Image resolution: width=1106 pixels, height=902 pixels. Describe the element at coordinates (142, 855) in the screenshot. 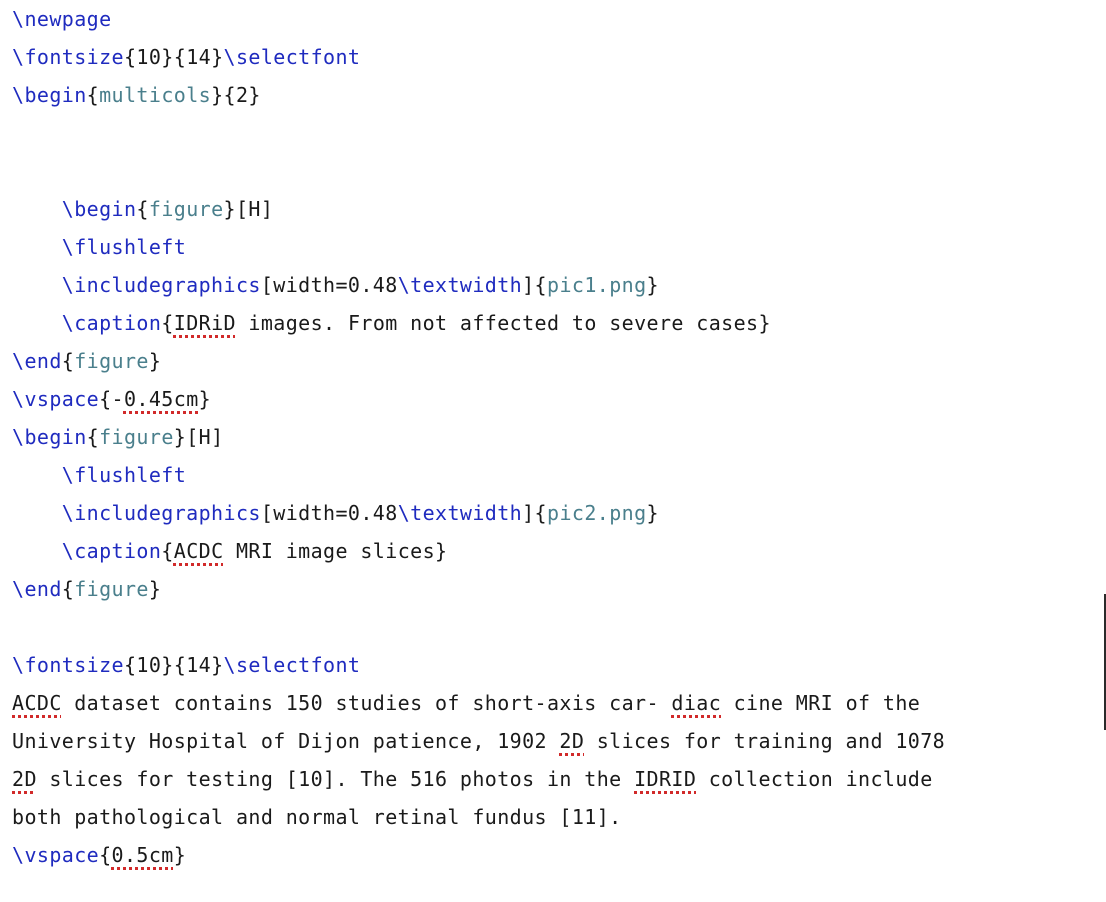

I see `misspelled-token: 0.5cm` at that location.